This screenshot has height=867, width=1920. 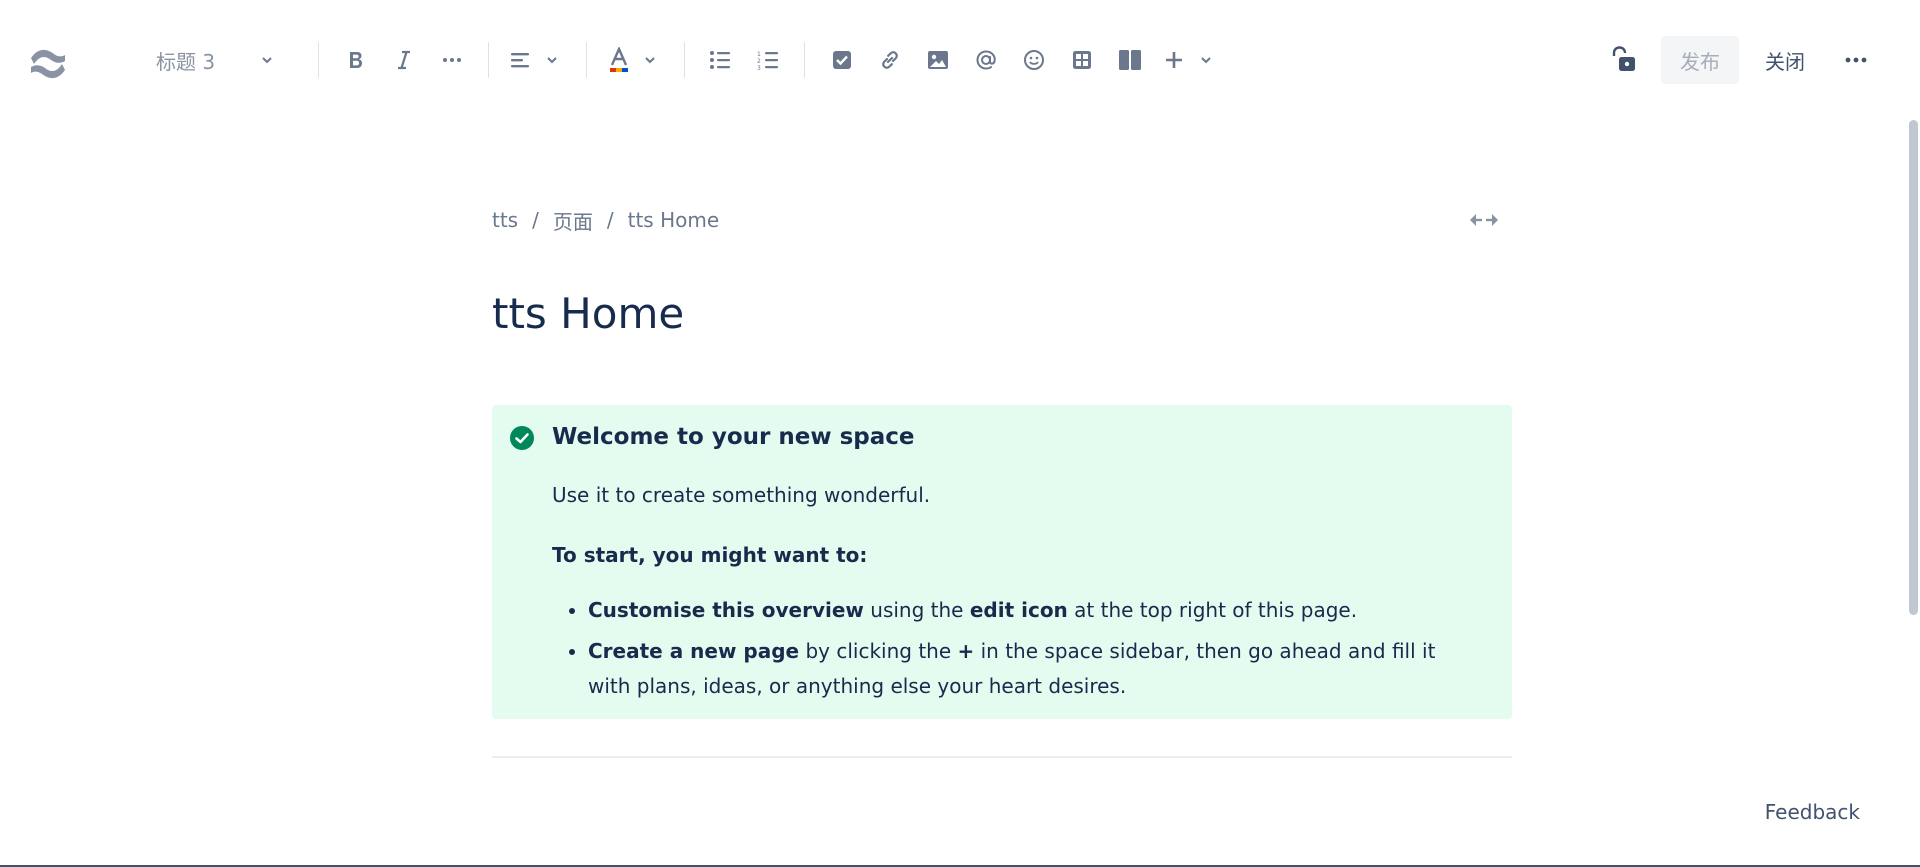 What do you see at coordinates (694, 651) in the screenshot?
I see `list-item-bold: Create a new page` at bounding box center [694, 651].